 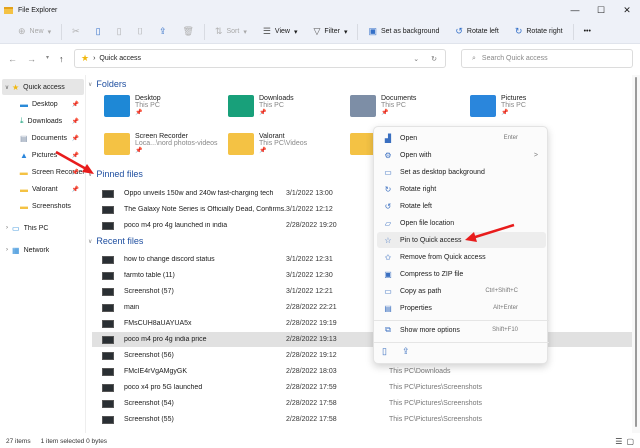 I want to click on rename-button: ⌷, so click(x=140, y=32).